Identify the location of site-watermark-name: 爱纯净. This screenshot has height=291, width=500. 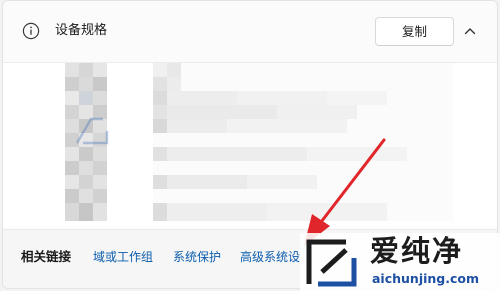
(417, 251).